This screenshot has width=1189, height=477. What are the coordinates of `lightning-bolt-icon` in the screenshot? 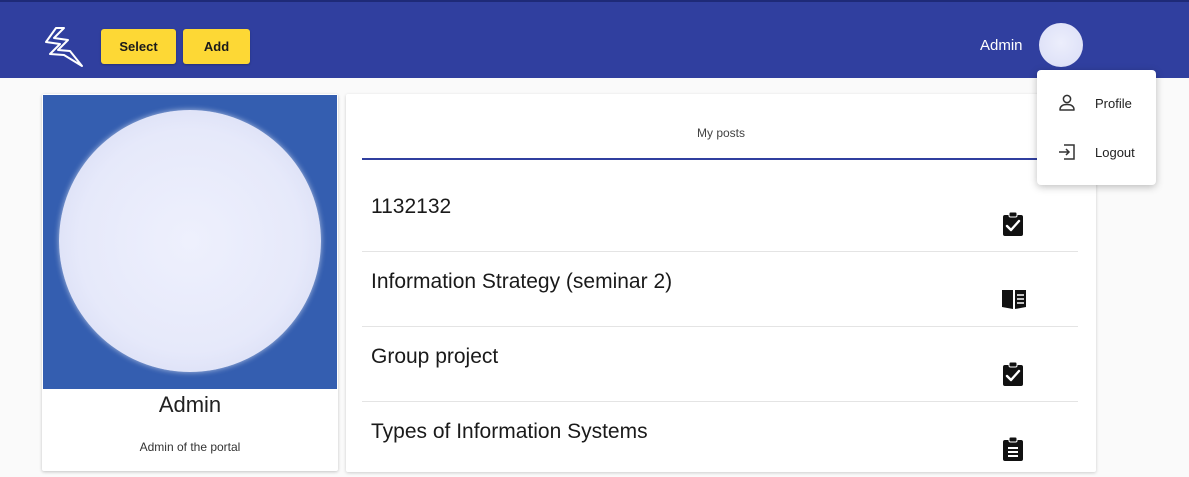 It's located at (66, 46).